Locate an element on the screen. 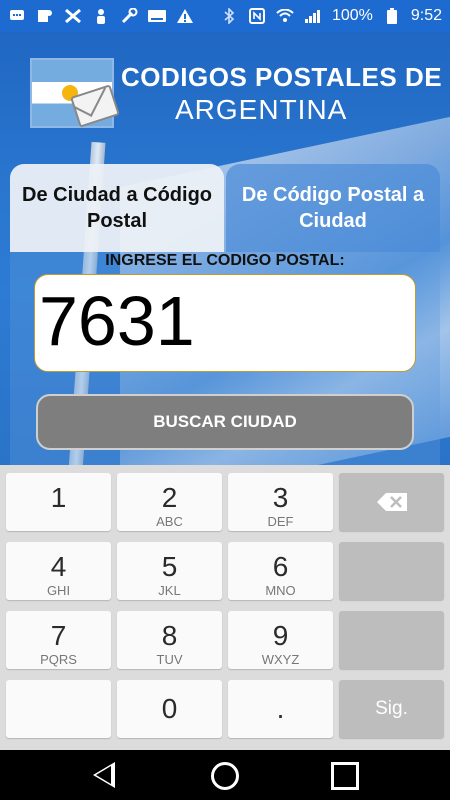 The image size is (450, 800). sync-icon is located at coordinates (45, 16).